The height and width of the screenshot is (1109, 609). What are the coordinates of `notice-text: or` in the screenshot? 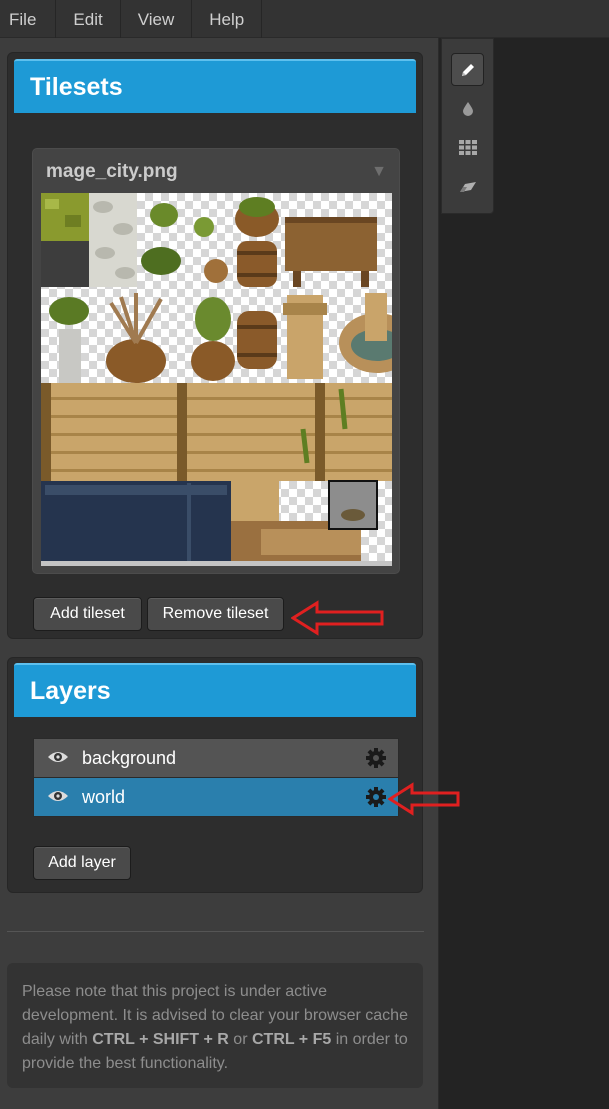 It's located at (240, 1039).